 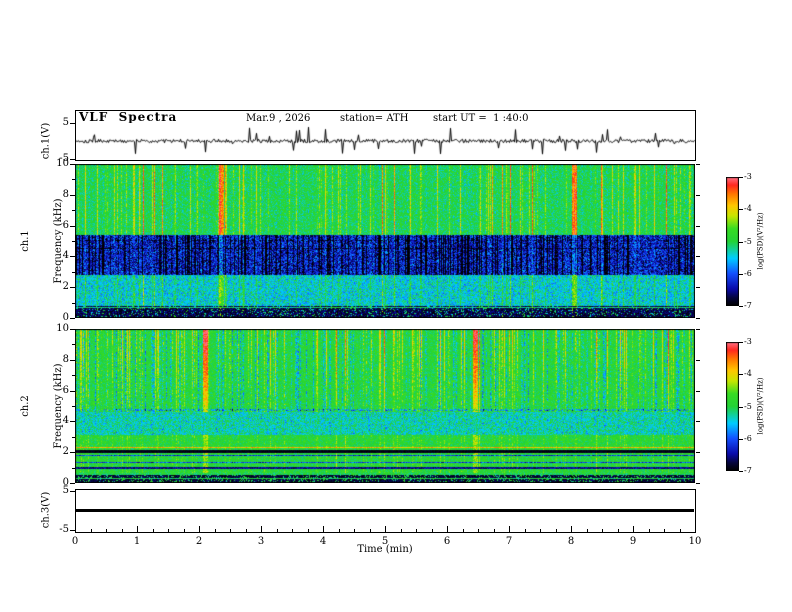 I want to click on spec2-ytick-label: 8, so click(x=65, y=359).